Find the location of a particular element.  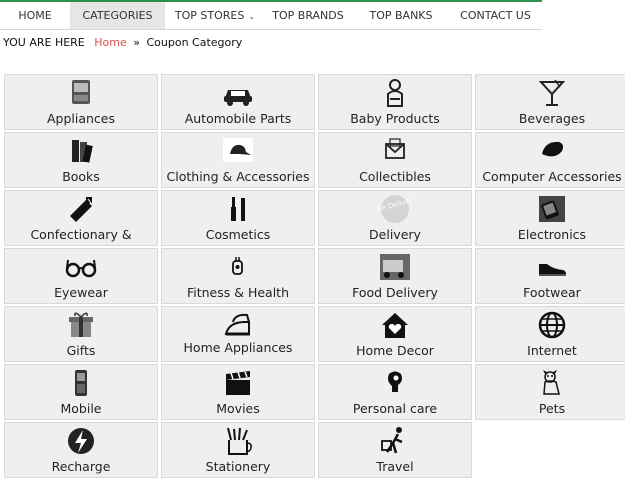

category-label: Appliances is located at coordinates (81, 118).